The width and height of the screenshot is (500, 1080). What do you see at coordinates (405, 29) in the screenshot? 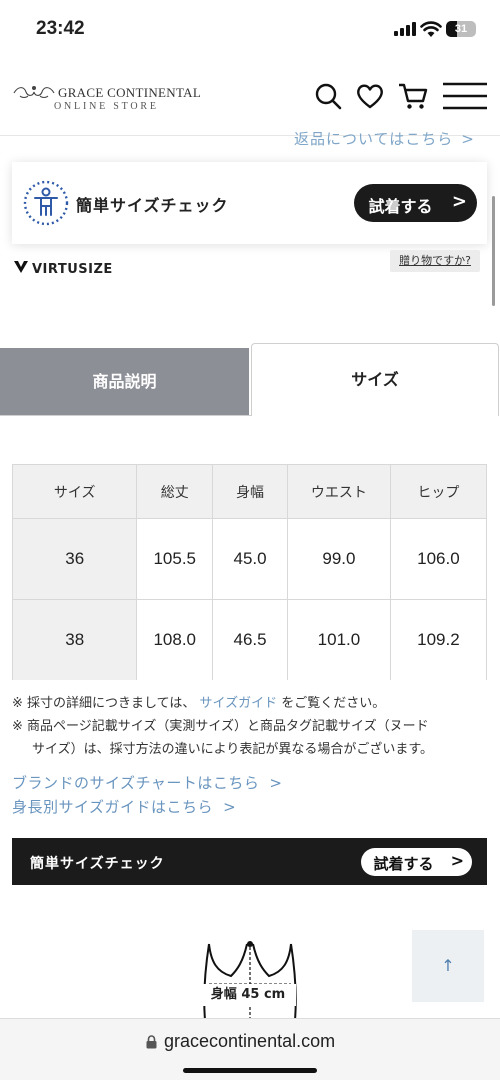
I see `cellular-signal-icon` at bounding box center [405, 29].